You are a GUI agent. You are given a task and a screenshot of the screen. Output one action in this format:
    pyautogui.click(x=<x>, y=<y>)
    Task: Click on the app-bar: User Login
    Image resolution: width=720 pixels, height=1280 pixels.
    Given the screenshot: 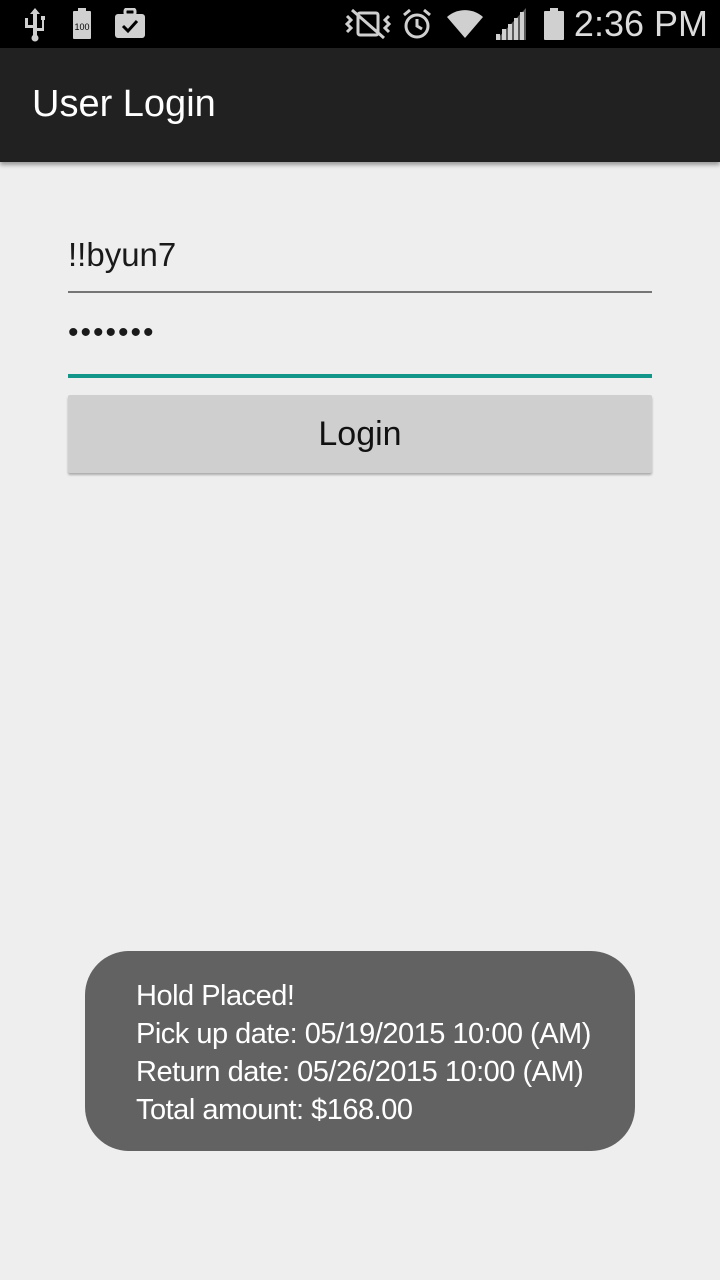 What is the action you would take?
    pyautogui.click(x=360, y=105)
    